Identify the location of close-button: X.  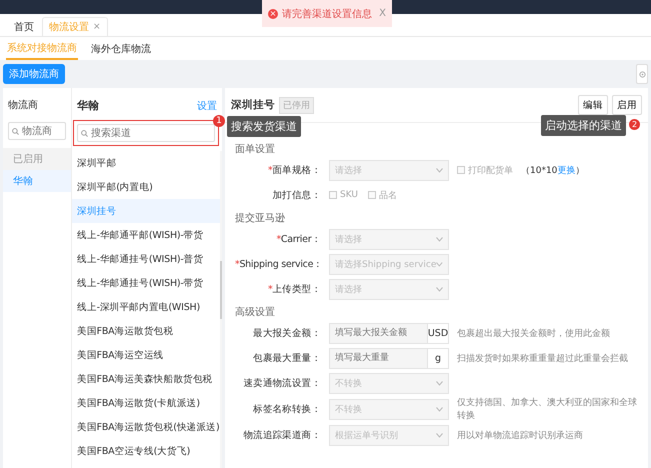
(382, 13).